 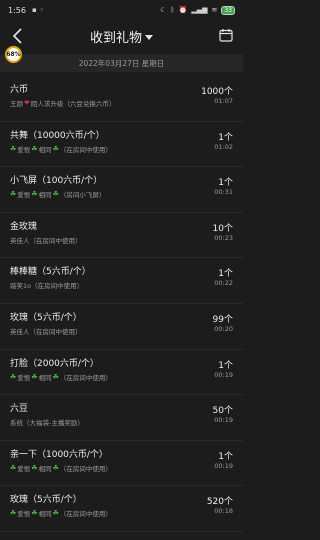 What do you see at coordinates (163, 10) in the screenshot?
I see `moon-icon: ☾` at bounding box center [163, 10].